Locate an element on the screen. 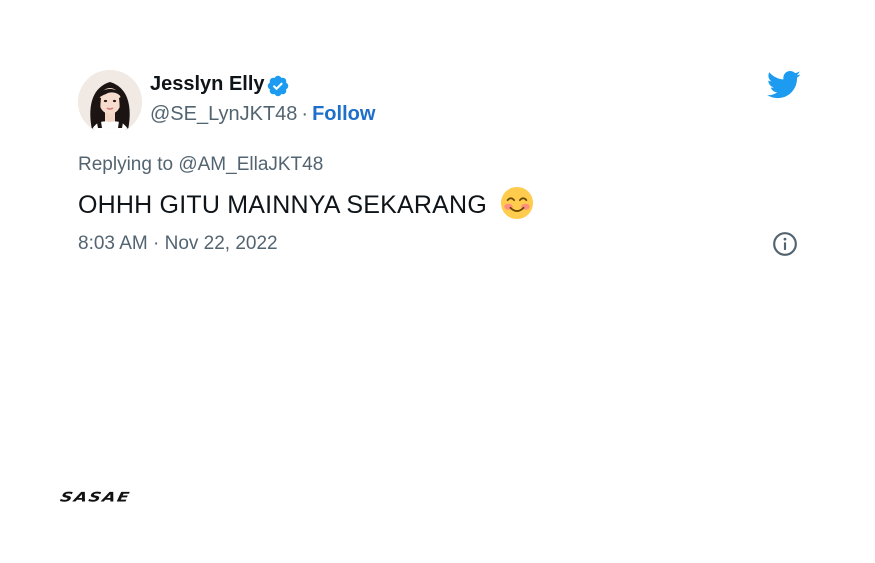 The image size is (875, 563). replying-to-label: Replying to is located at coordinates (128, 164).